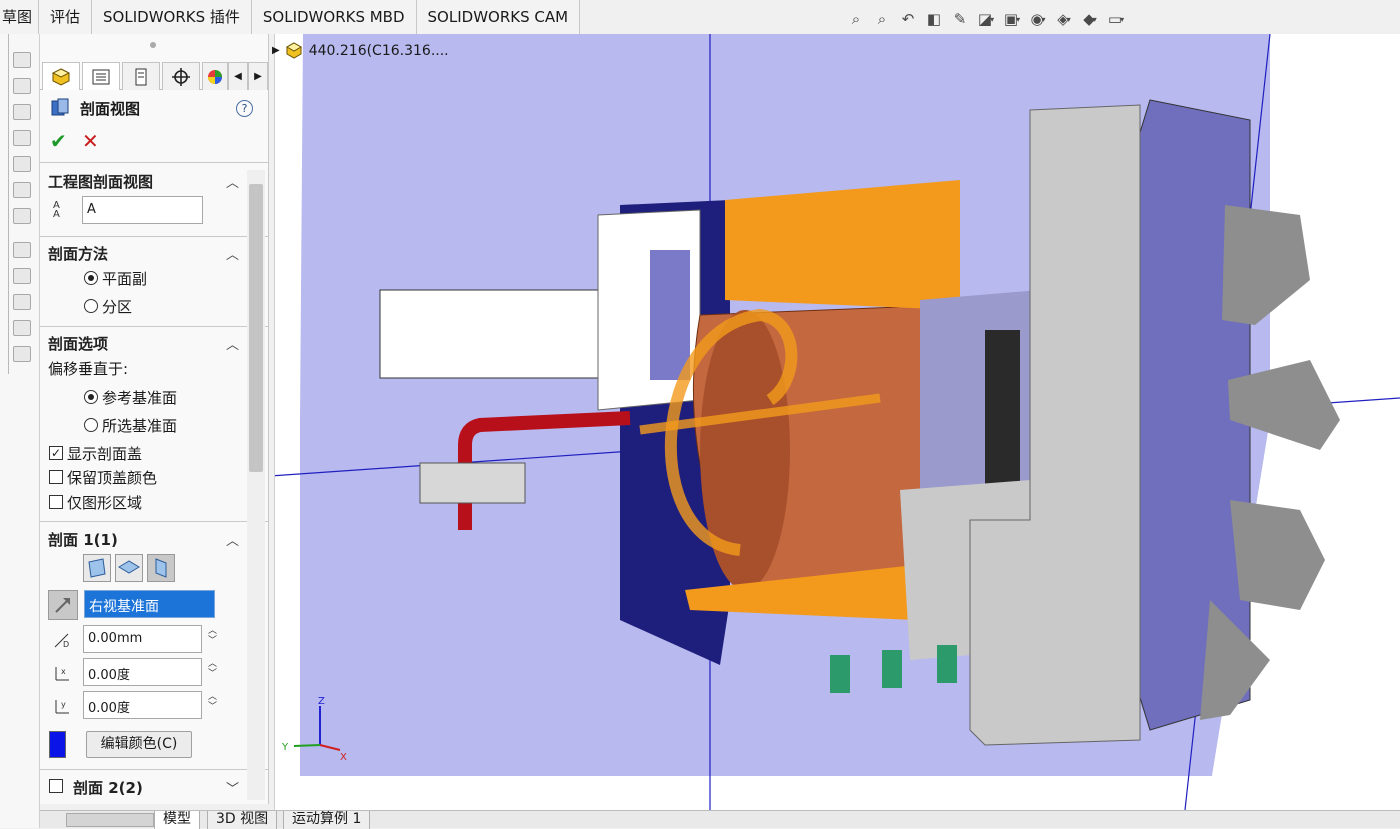  What do you see at coordinates (8, 204) in the screenshot?
I see `strip-divider` at bounding box center [8, 204].